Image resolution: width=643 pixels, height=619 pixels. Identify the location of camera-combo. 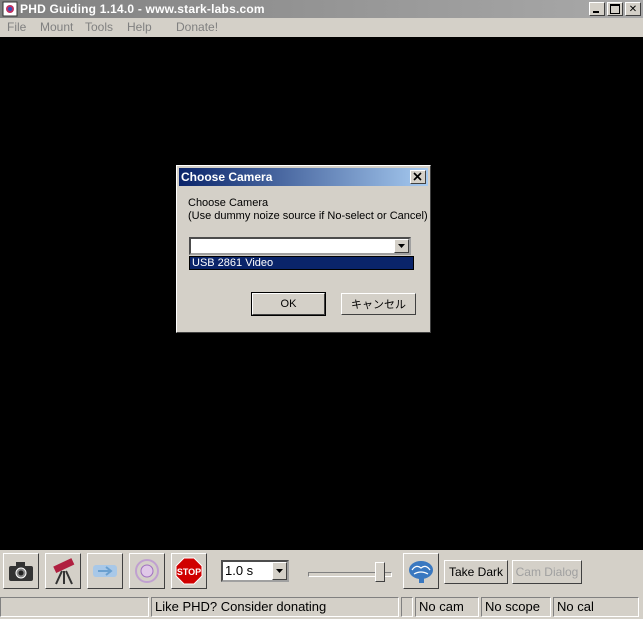
(300, 246).